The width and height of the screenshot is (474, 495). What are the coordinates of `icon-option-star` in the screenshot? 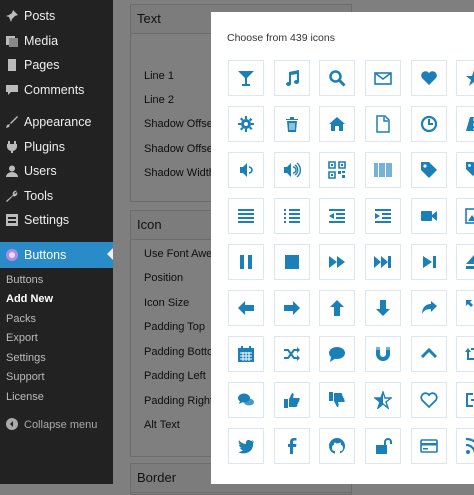 It's located at (465, 78).